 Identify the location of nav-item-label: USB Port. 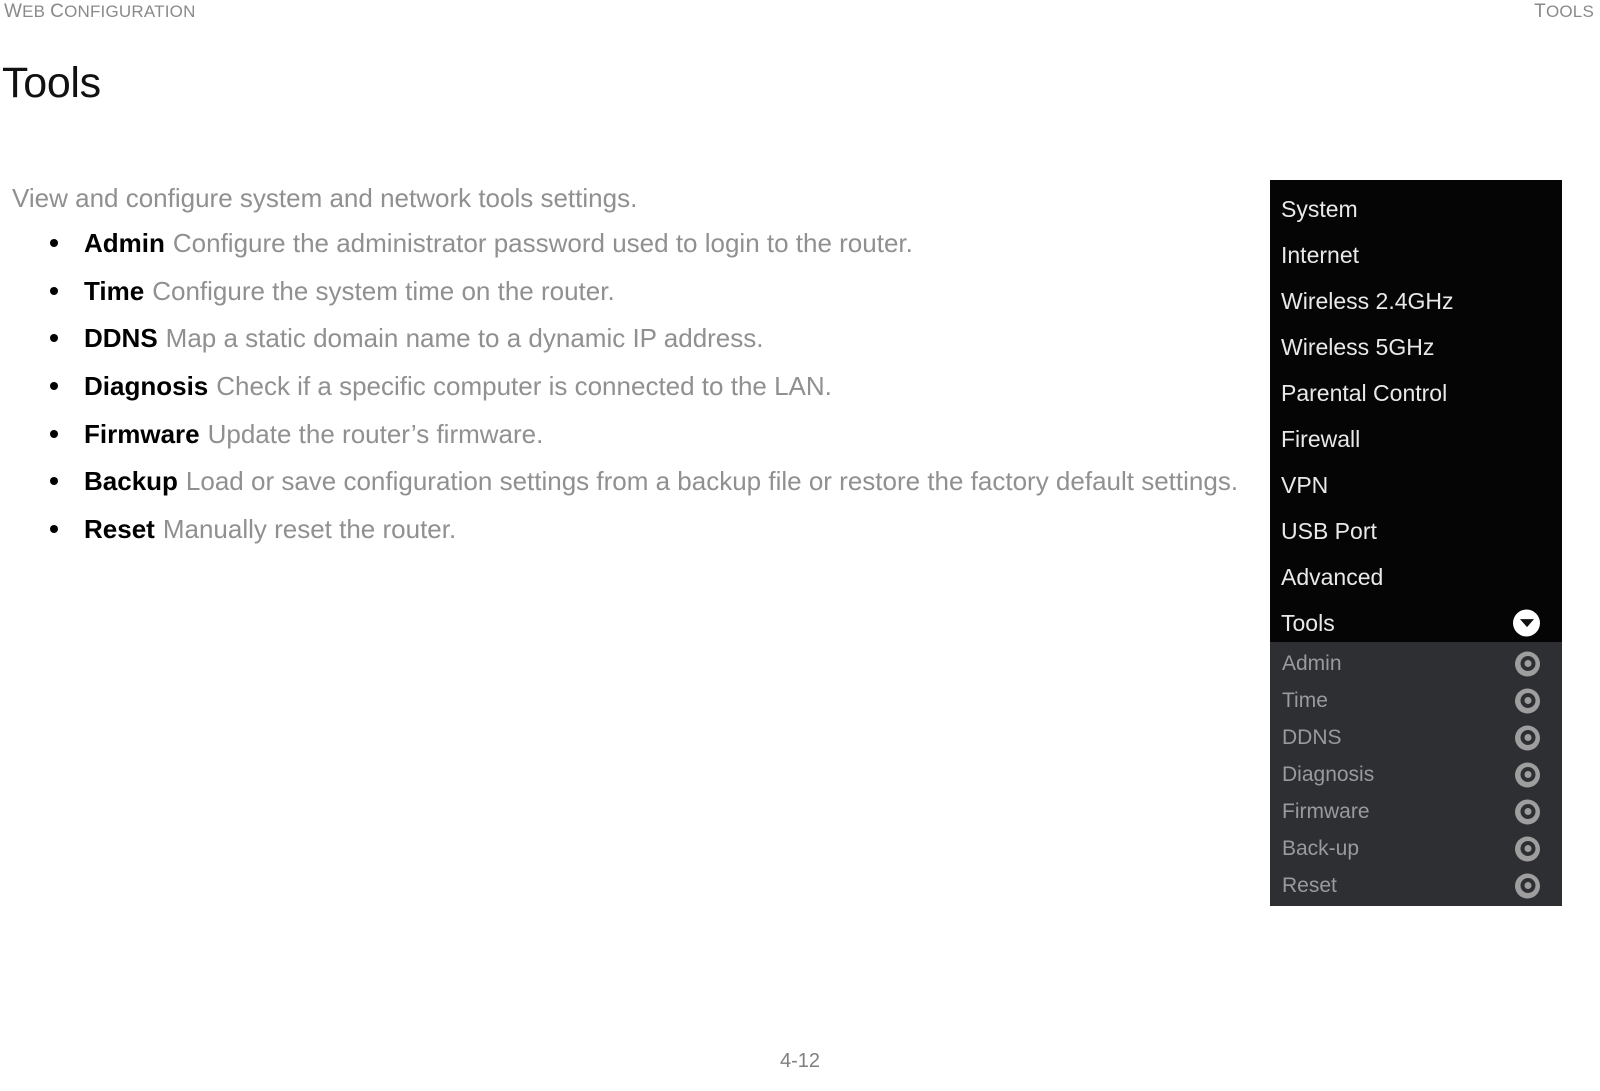
(1329, 531).